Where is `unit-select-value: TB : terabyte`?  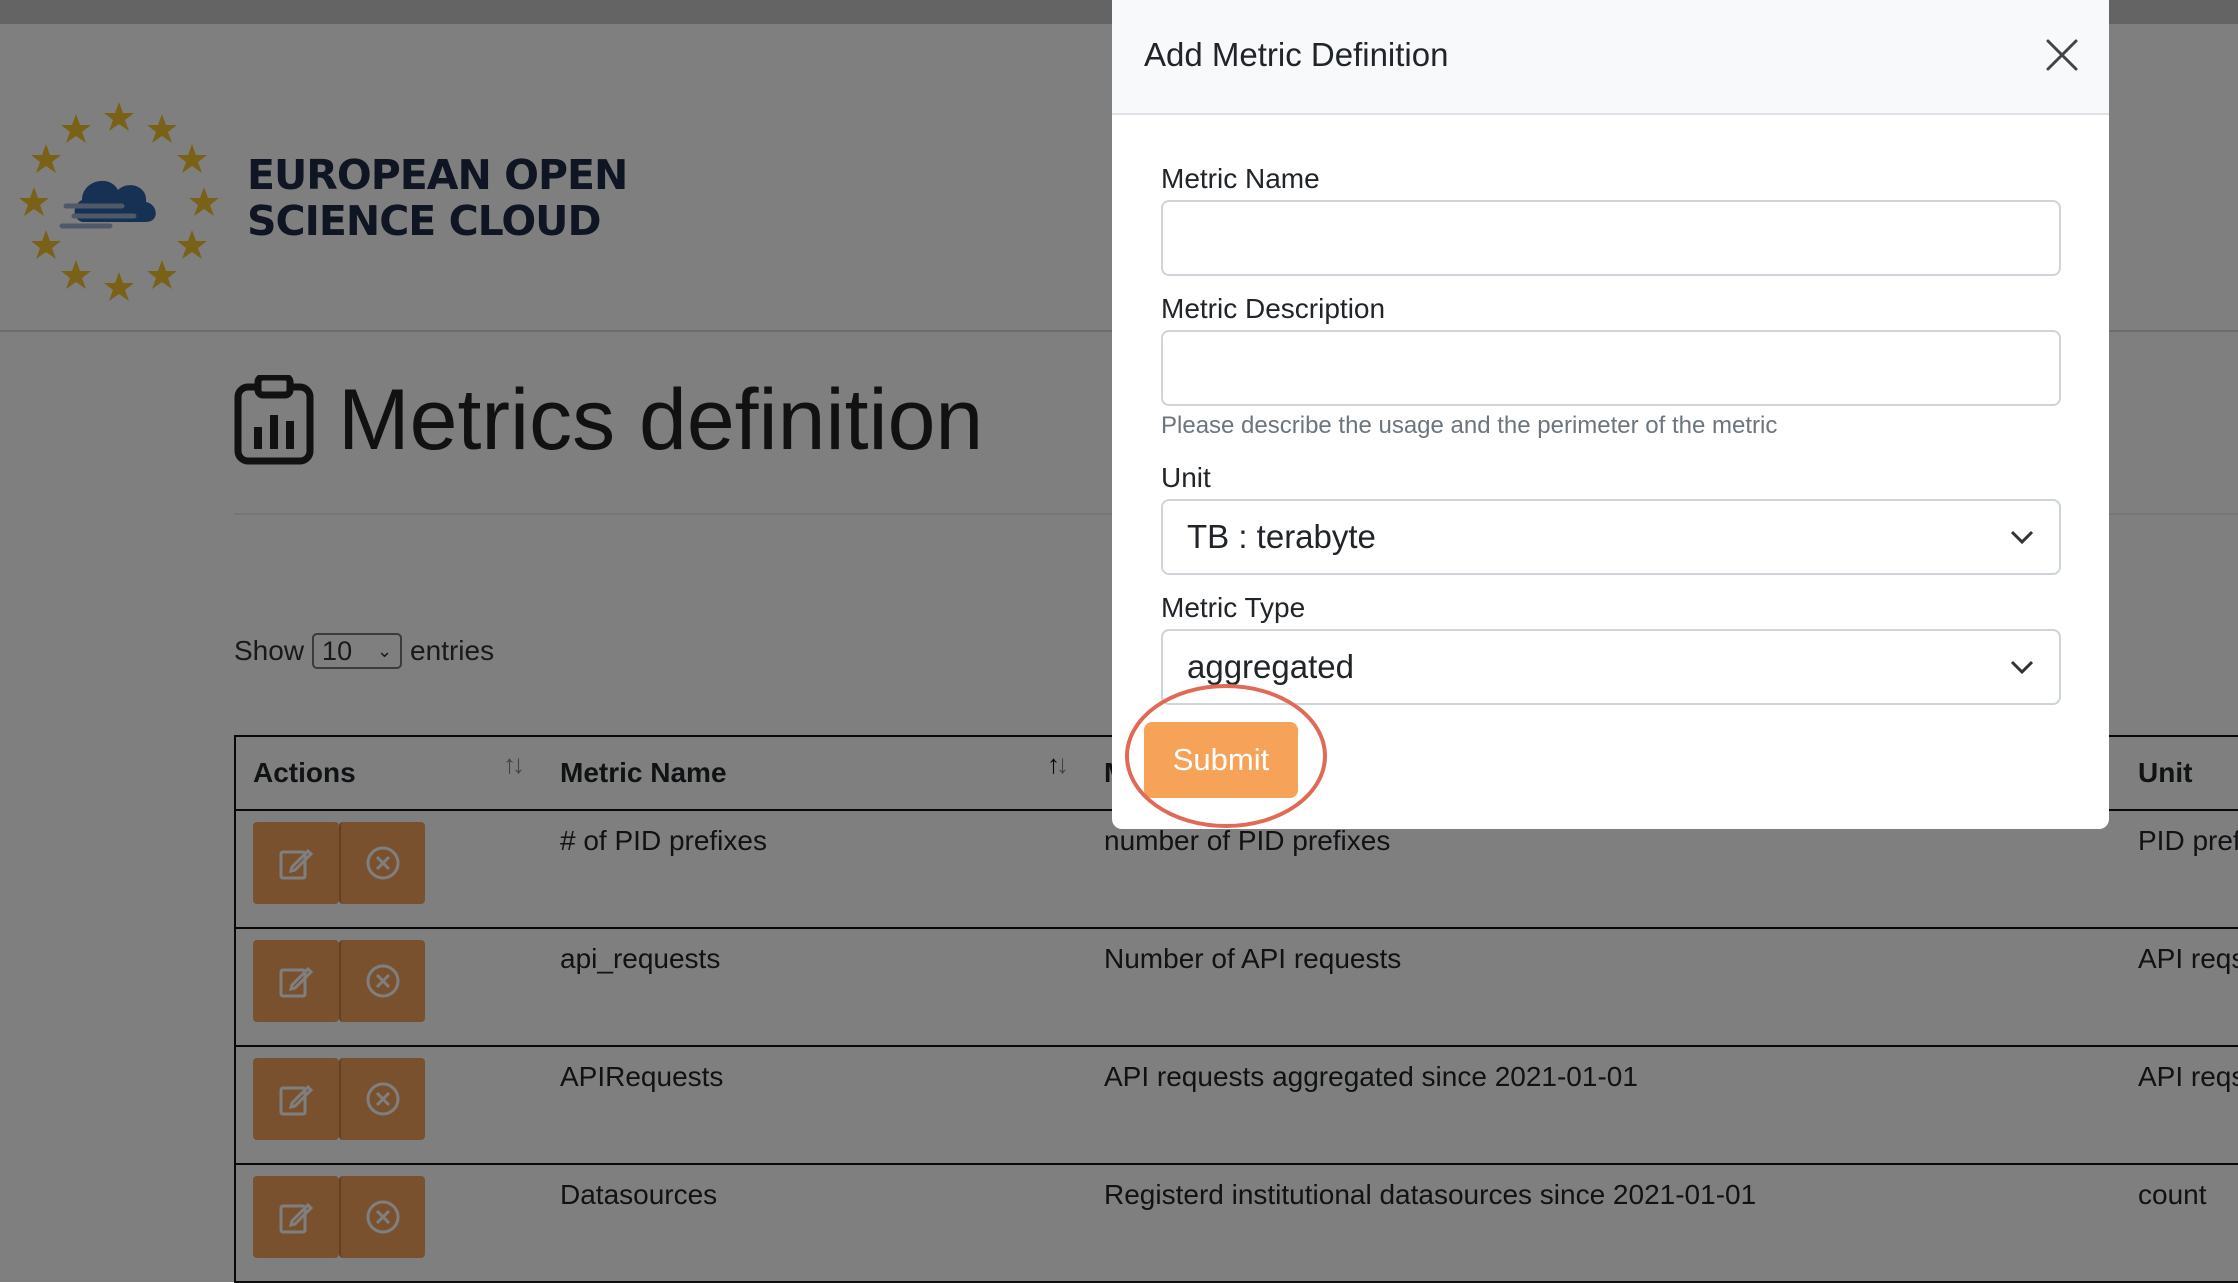
unit-select-value: TB : terabyte is located at coordinates (1281, 536).